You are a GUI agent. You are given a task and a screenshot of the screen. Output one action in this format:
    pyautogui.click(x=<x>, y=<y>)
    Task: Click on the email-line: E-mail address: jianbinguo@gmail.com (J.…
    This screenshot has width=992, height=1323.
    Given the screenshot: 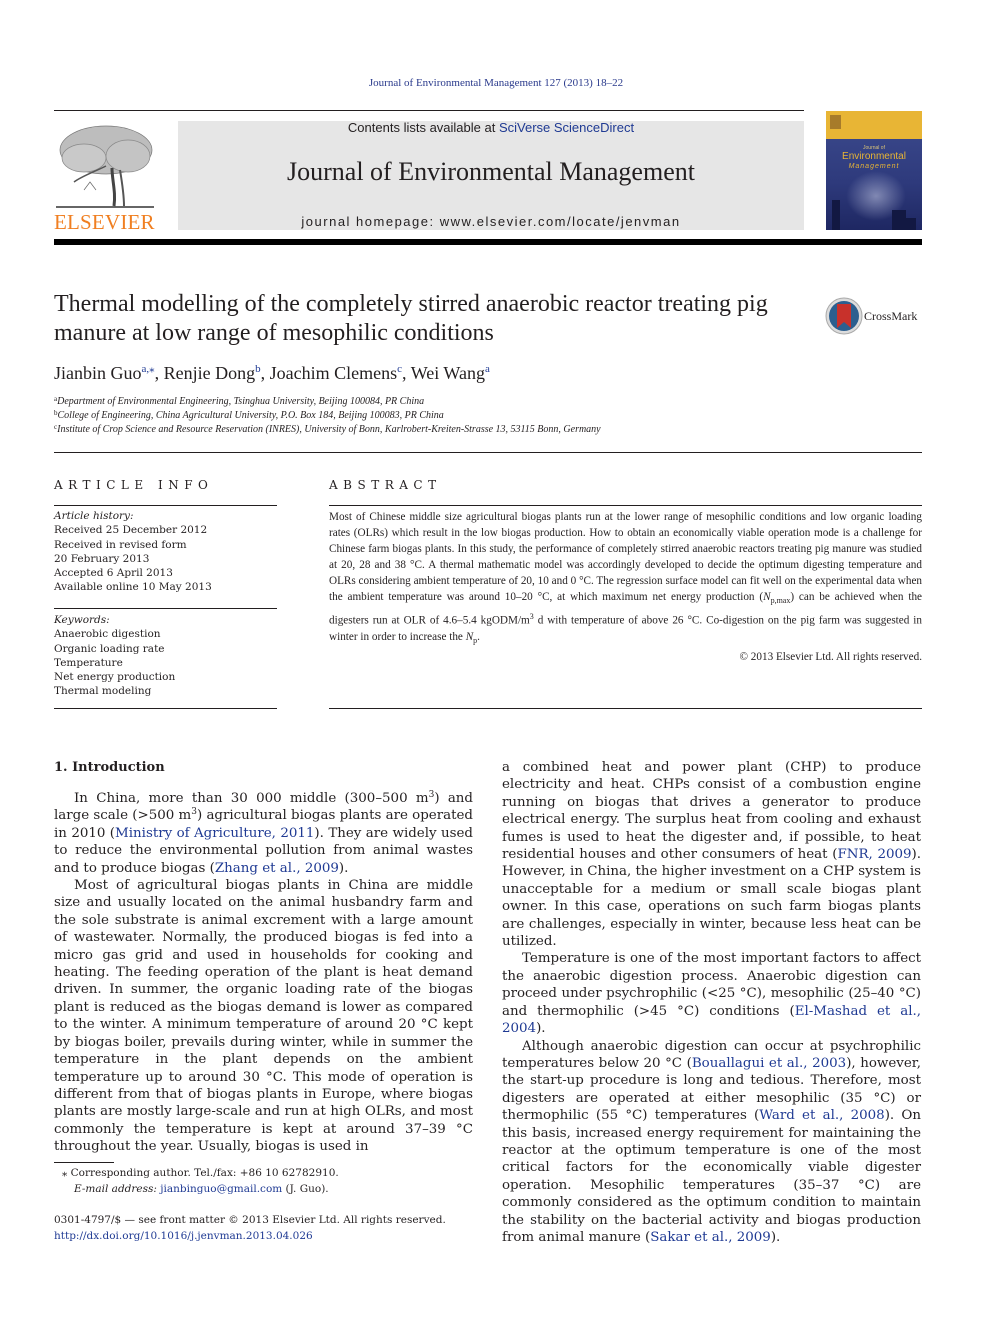 What is the action you would take?
    pyautogui.click(x=200, y=1189)
    